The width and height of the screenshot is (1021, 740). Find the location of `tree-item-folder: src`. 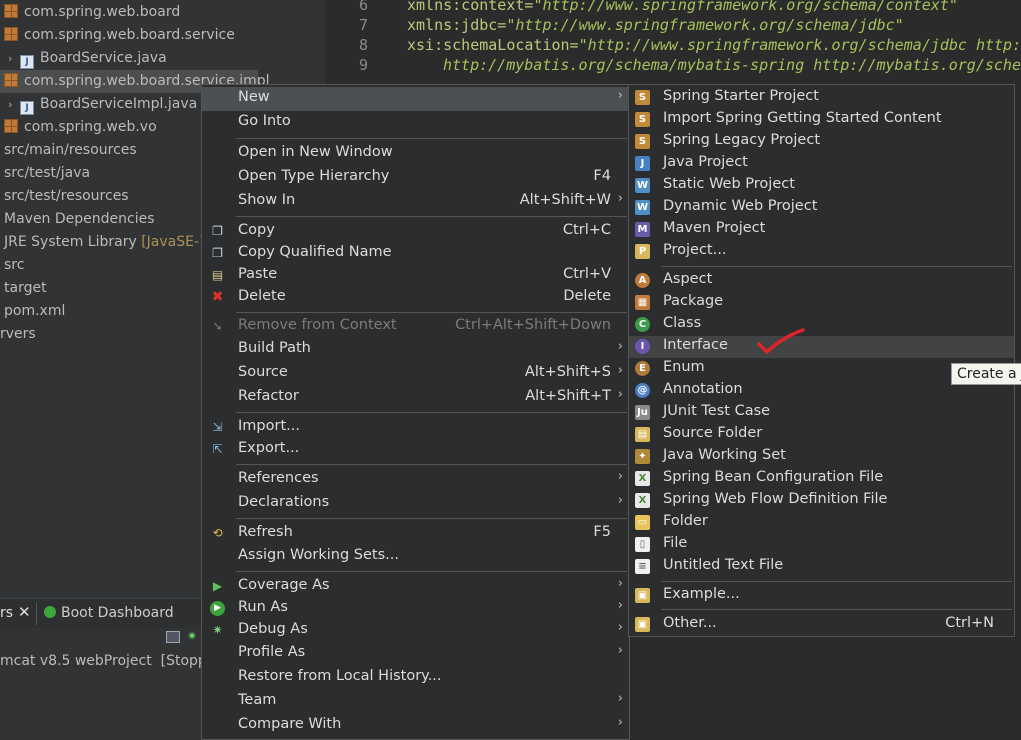

tree-item-folder: src is located at coordinates (14, 265).